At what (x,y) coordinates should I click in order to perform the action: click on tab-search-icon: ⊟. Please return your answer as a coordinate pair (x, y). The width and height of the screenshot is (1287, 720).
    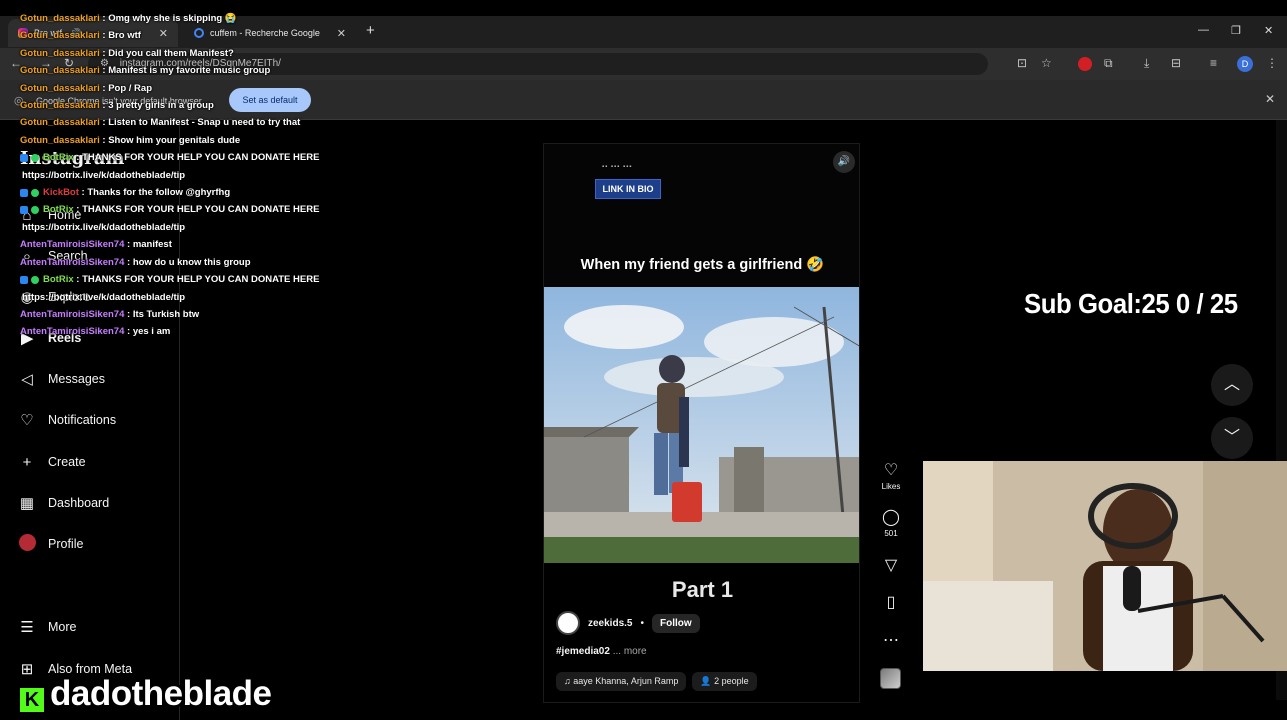
    Looking at the image, I should click on (1176, 63).